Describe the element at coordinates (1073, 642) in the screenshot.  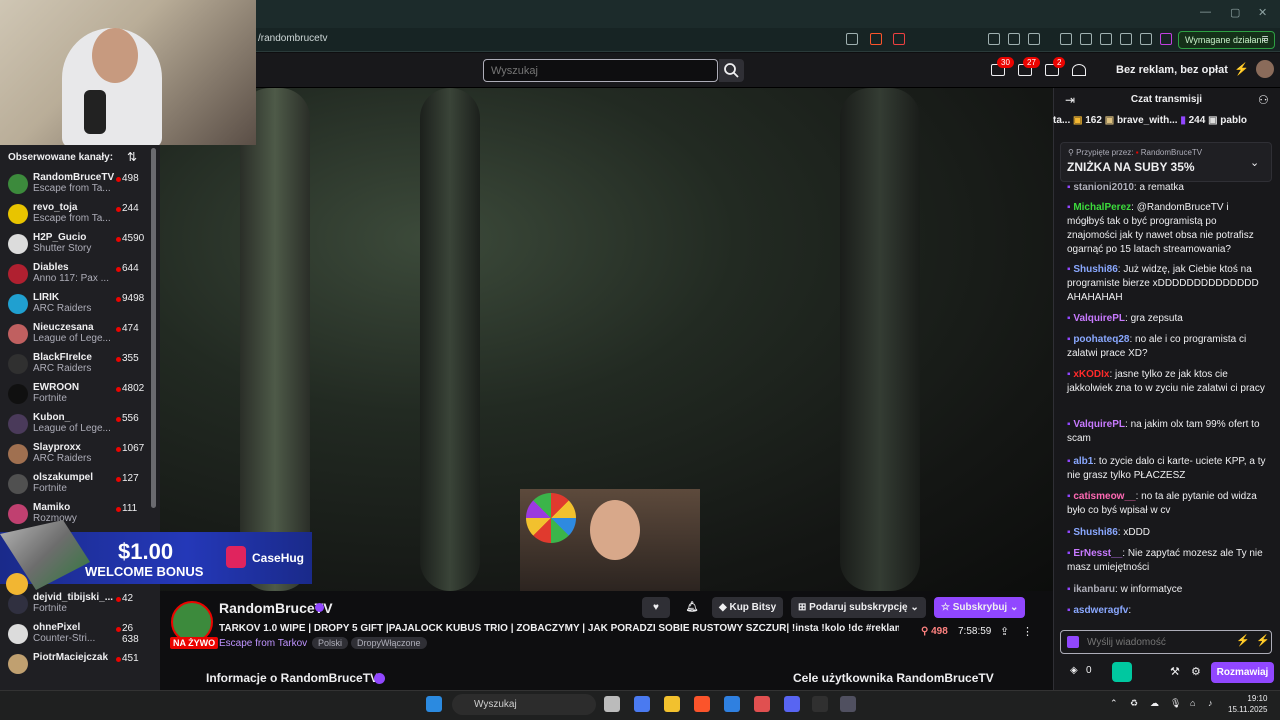
I see `chat-badge-icon` at that location.